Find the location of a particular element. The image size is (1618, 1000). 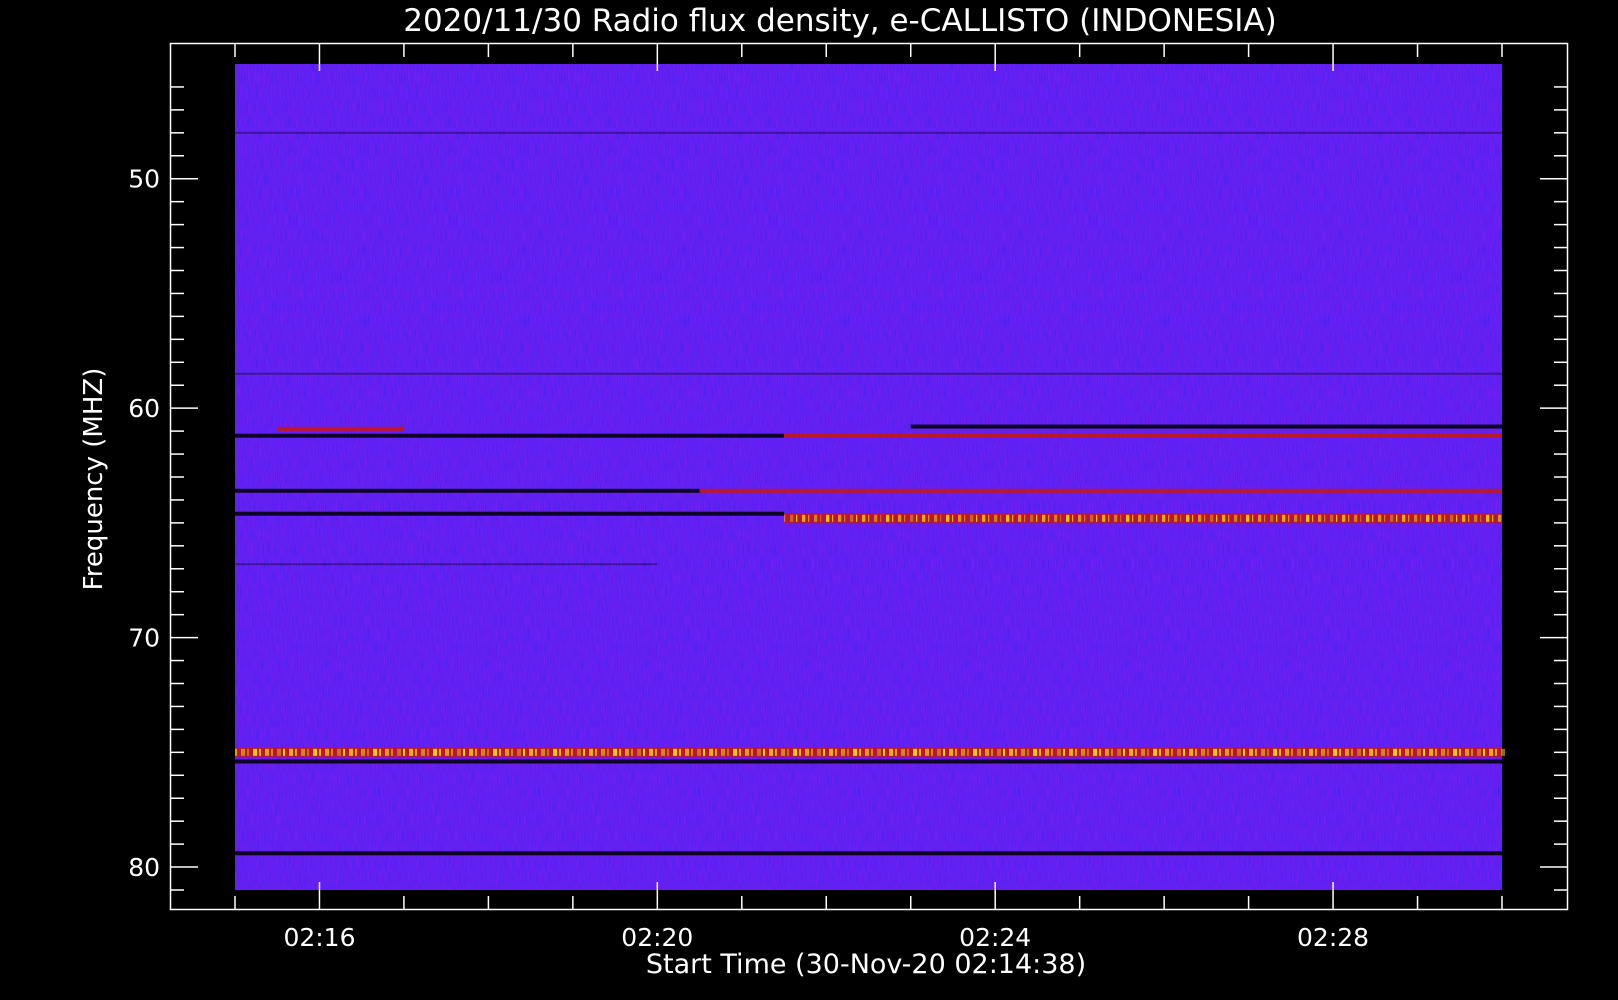

x-tick-label: 02:28 is located at coordinates (1333, 937).